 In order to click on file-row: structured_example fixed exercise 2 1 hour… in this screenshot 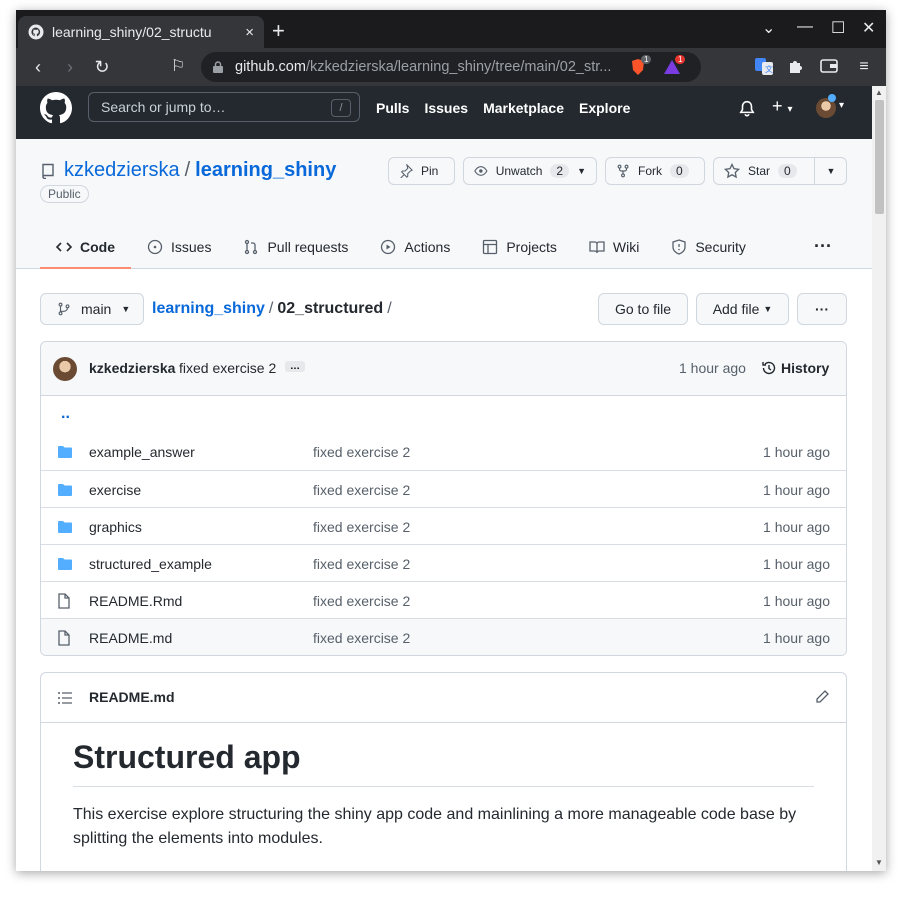, I will do `click(443, 562)`.